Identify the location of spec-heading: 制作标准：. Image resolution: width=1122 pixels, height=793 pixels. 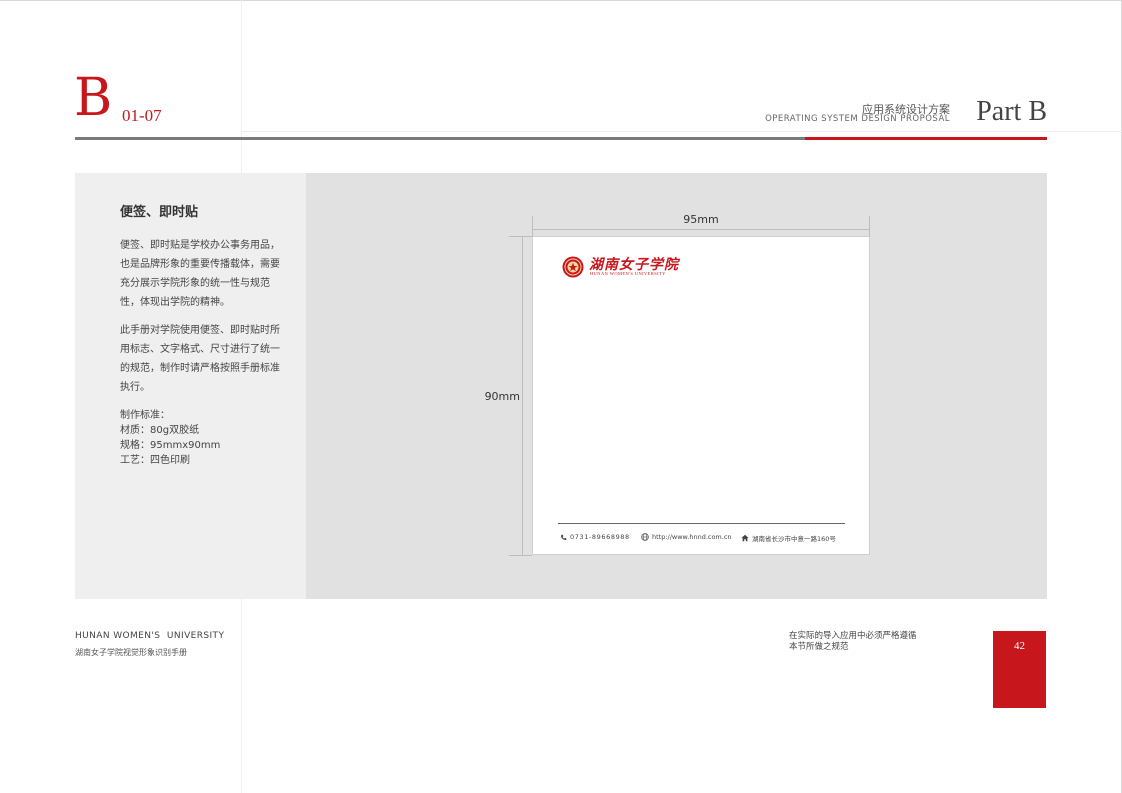
(145, 415).